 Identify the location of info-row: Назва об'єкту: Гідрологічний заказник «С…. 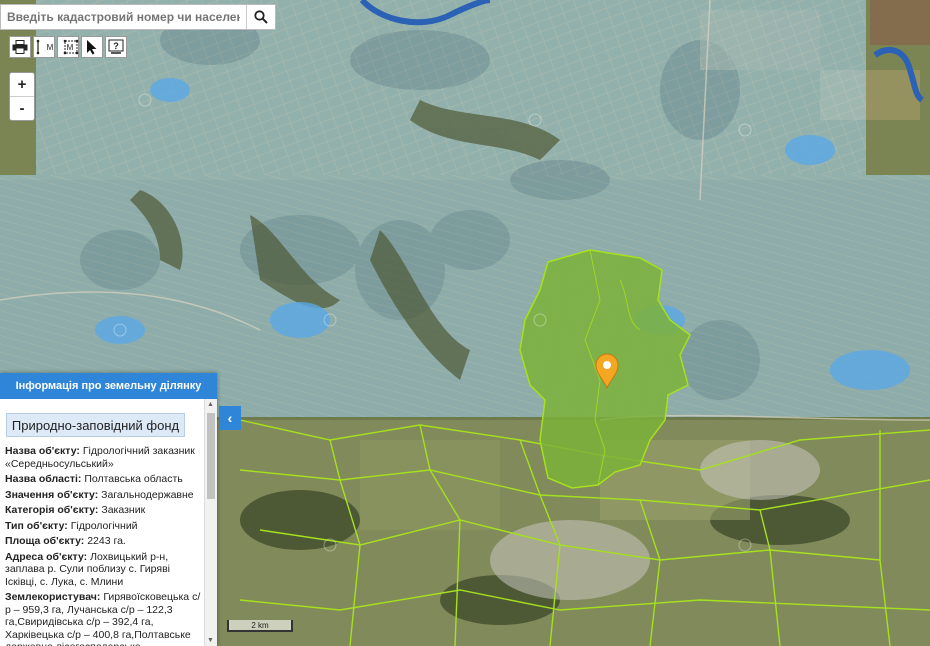
(100, 457).